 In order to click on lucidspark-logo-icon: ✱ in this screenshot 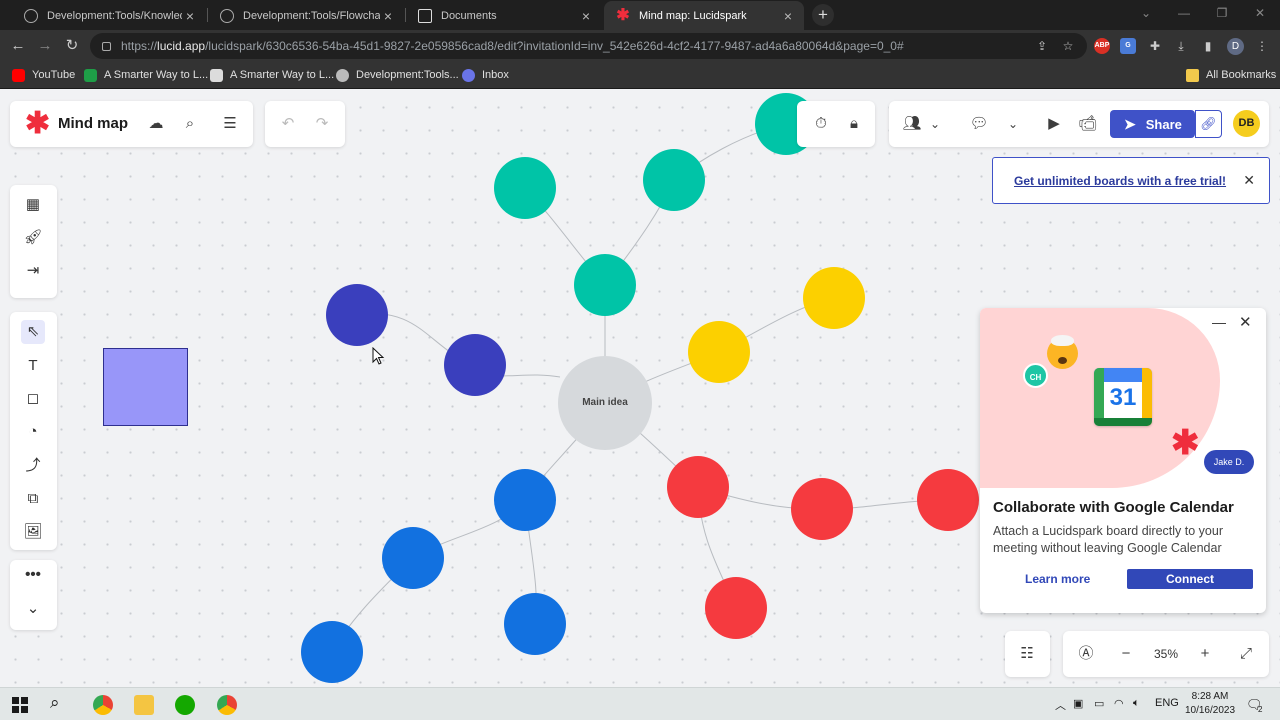, I will do `click(37, 124)`.